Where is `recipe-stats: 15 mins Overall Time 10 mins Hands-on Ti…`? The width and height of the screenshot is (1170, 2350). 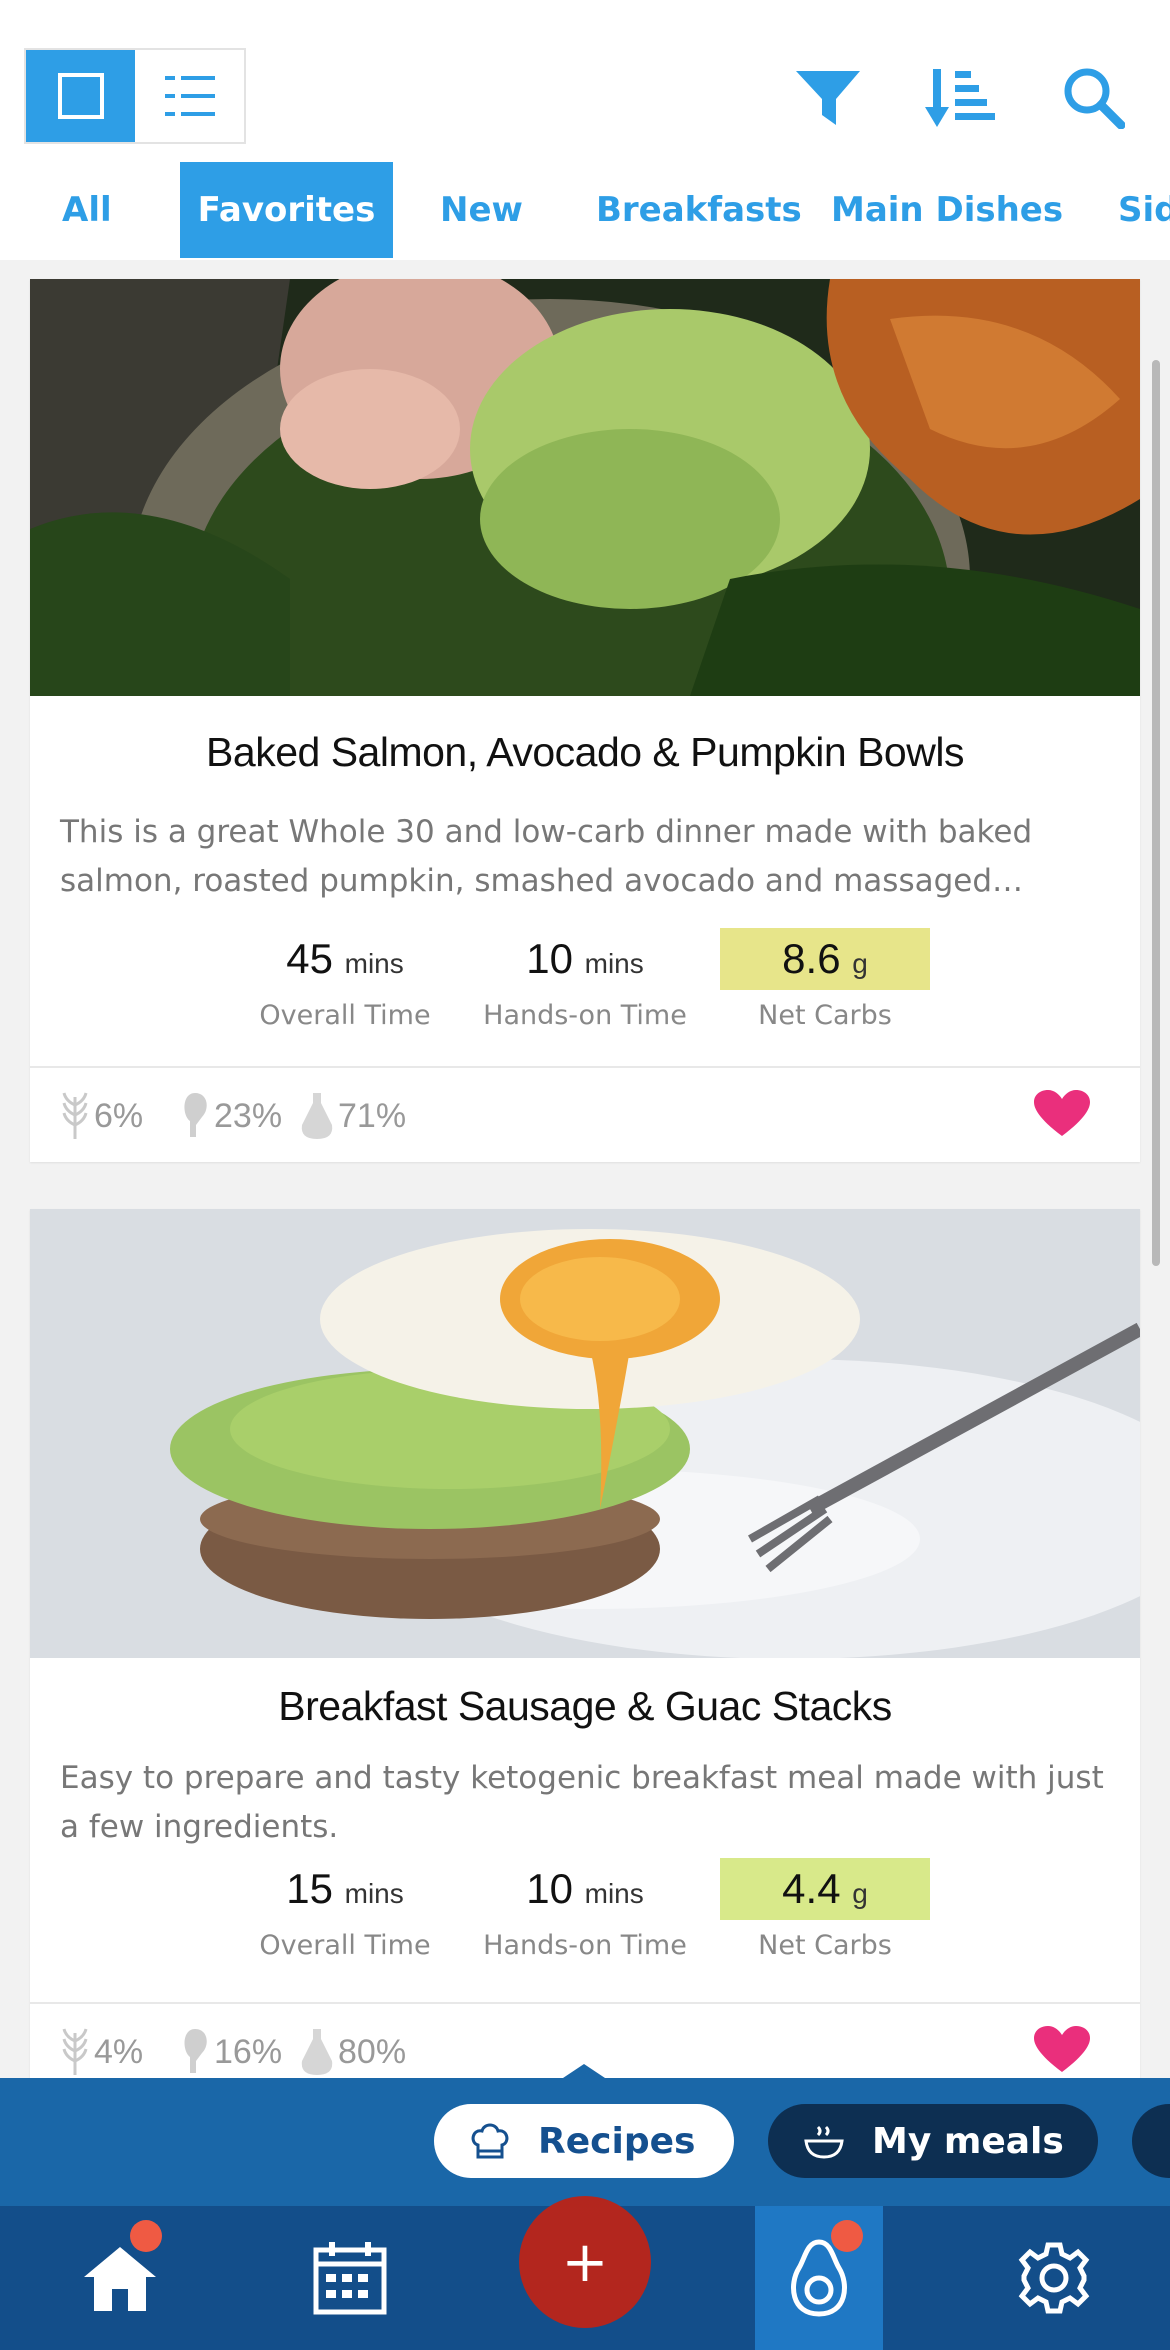
recipe-stats: 15 mins Overall Time 10 mins Hands-on Ti… is located at coordinates (585, 1930).